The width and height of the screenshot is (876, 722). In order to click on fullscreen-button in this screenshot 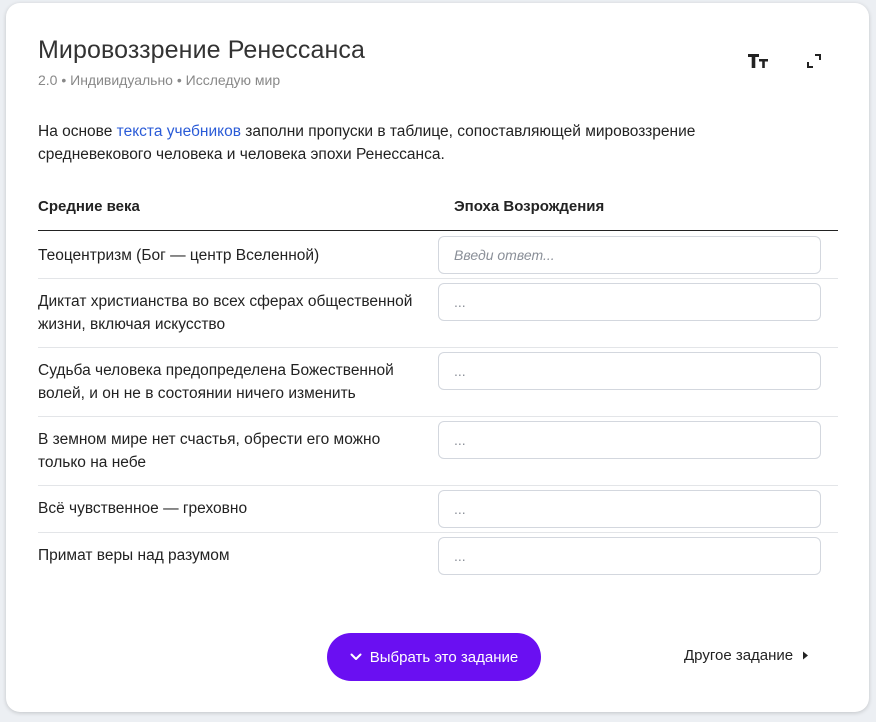, I will do `click(814, 61)`.